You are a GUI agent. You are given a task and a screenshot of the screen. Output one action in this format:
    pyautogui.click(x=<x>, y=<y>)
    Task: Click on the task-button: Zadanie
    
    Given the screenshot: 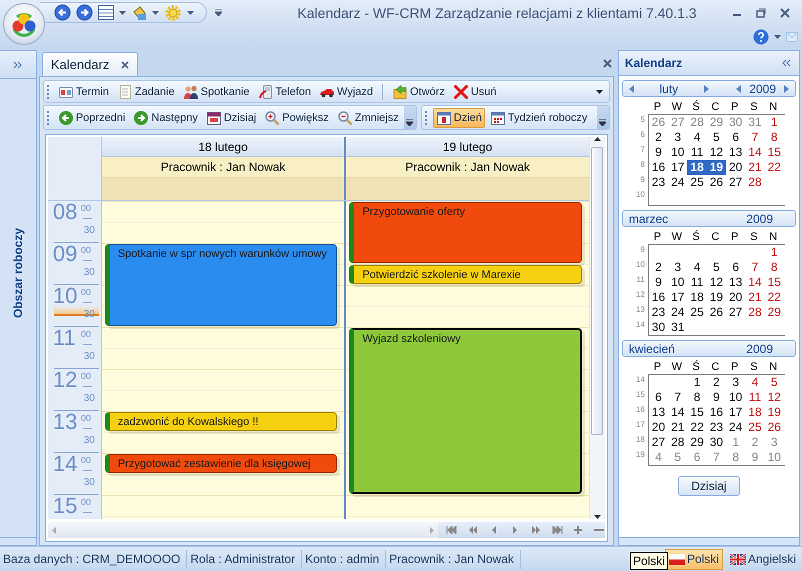 What is the action you would take?
    pyautogui.click(x=146, y=92)
    